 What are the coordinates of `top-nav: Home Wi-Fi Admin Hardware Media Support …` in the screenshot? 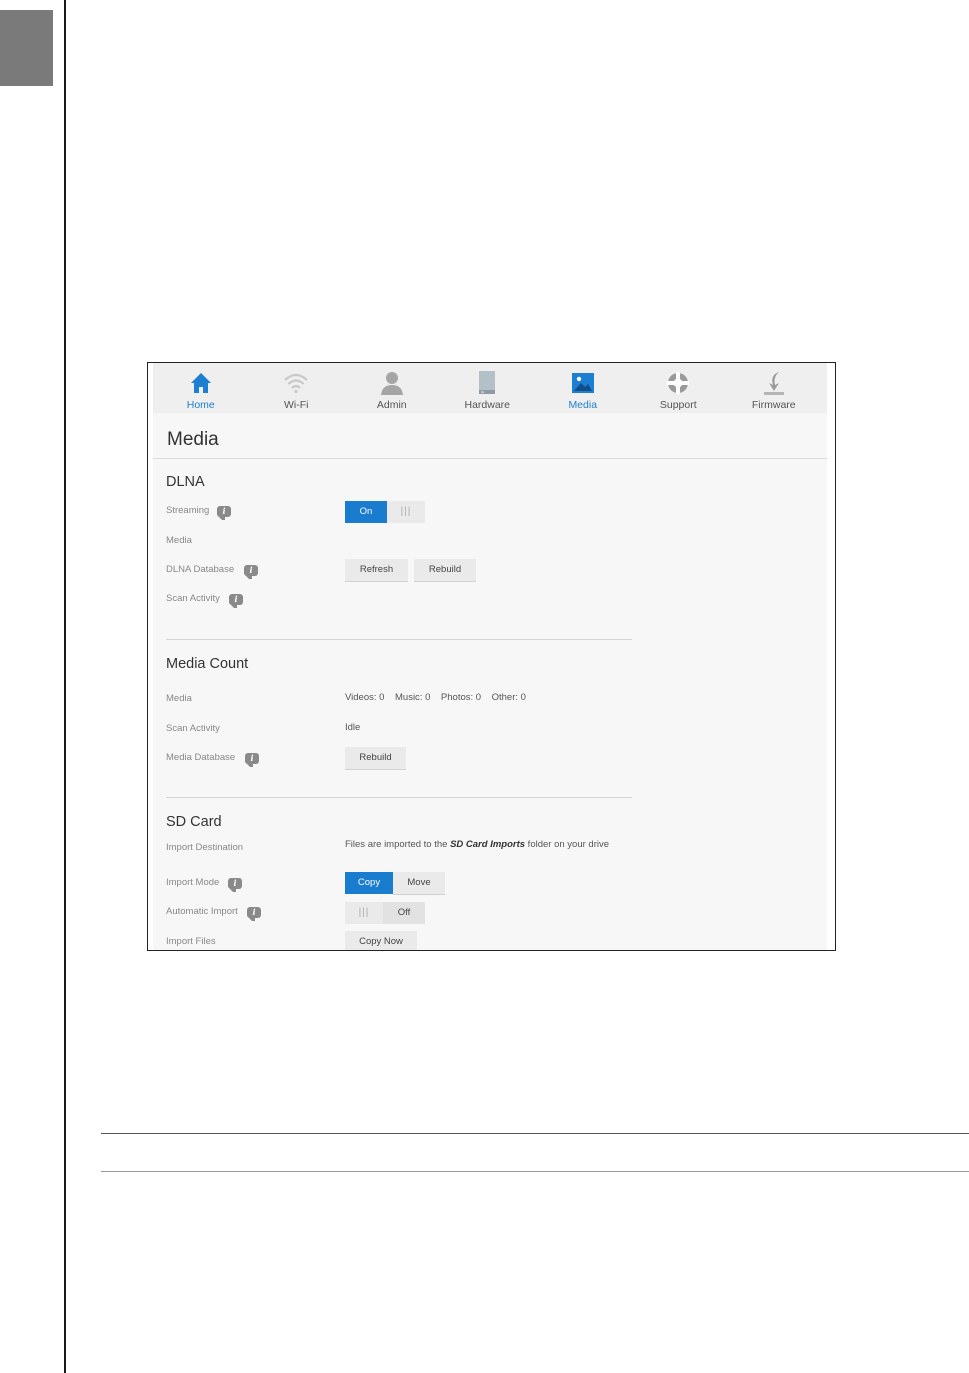 It's located at (490, 388).